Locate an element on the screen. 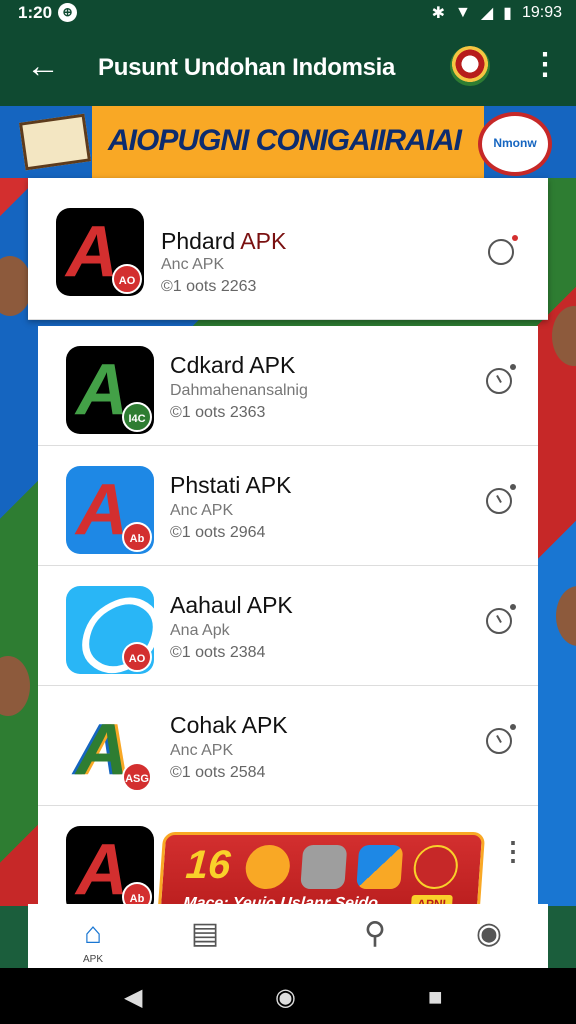 This screenshot has height=1024, width=576. account-icon: ◉ is located at coordinates (489, 933).